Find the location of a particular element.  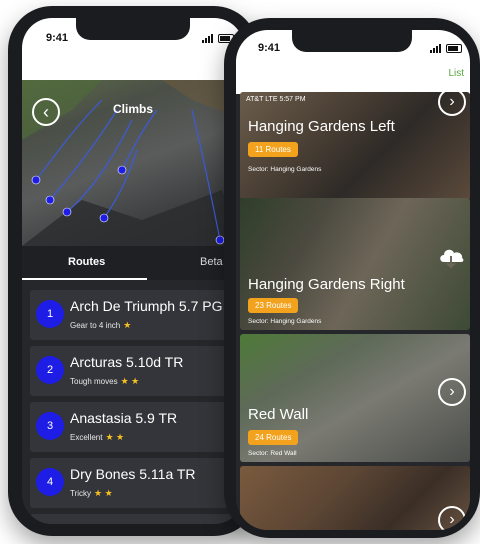

sector-label: Sector: Red Wall is located at coordinates (272, 453).